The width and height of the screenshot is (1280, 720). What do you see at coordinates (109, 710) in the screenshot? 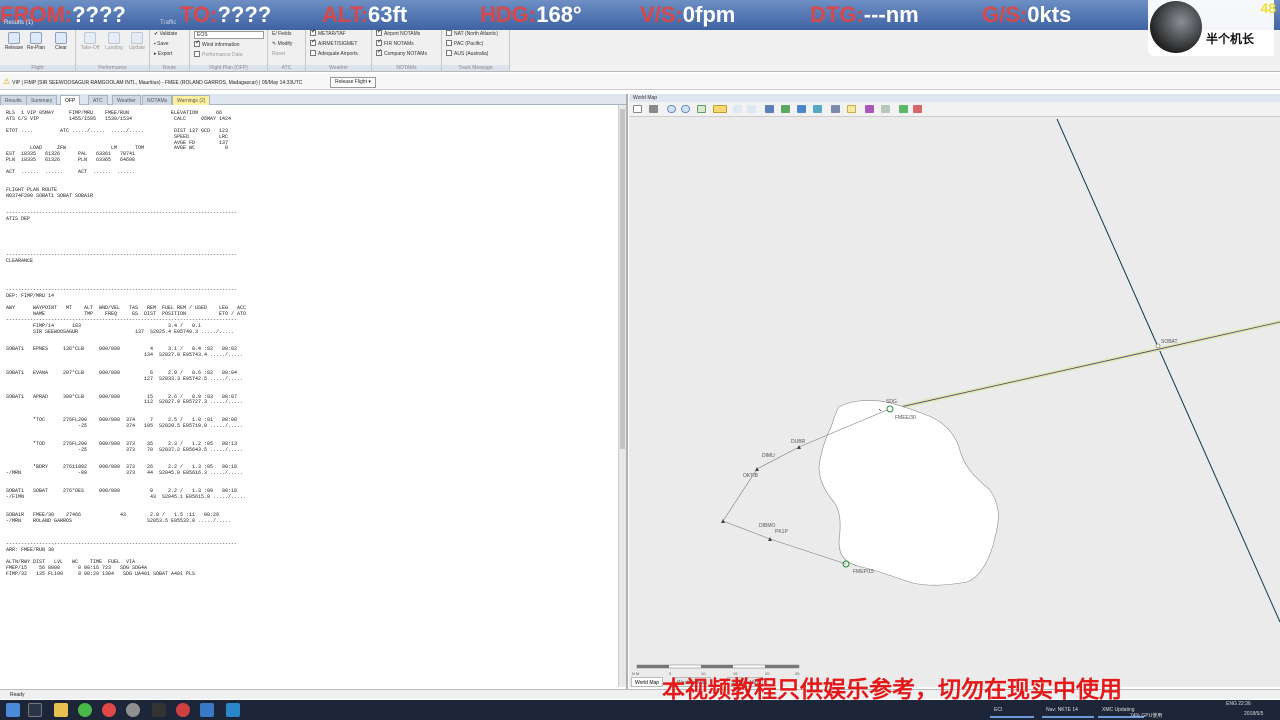
I see `chrome-icon` at bounding box center [109, 710].